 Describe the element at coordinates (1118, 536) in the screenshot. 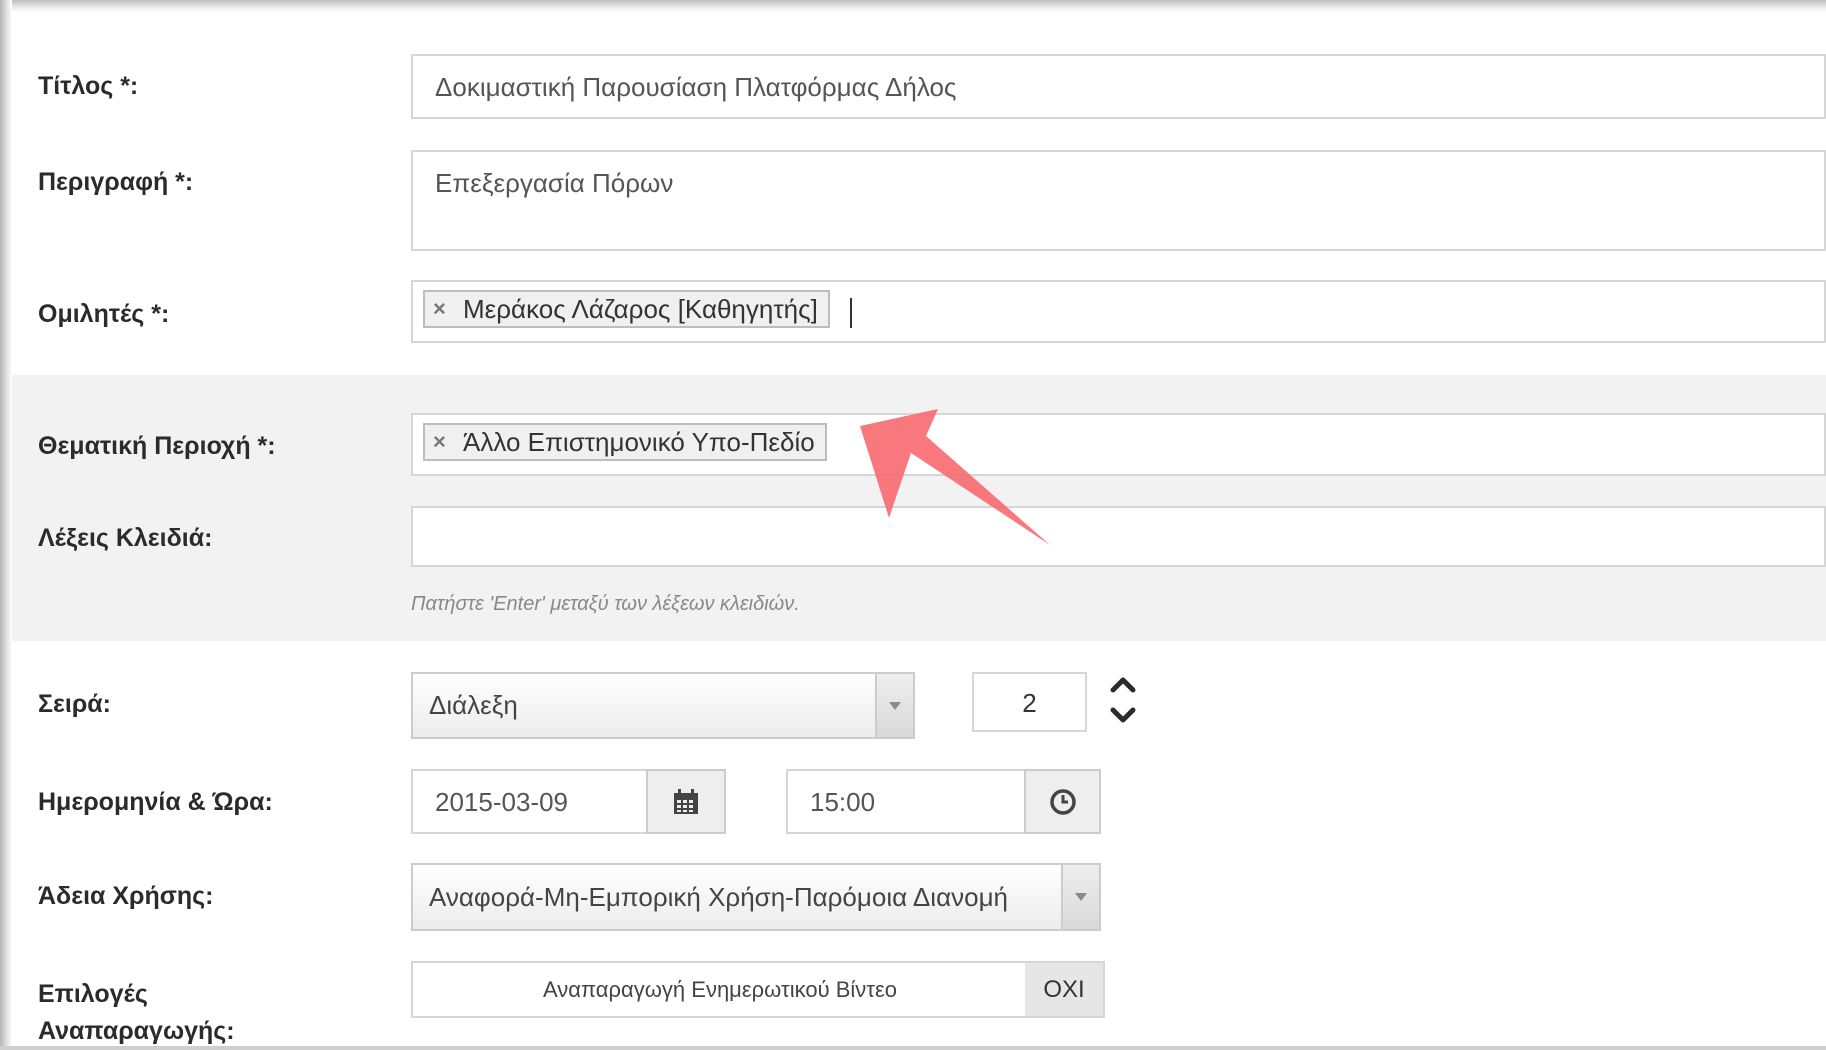

I see `keywords-input` at that location.